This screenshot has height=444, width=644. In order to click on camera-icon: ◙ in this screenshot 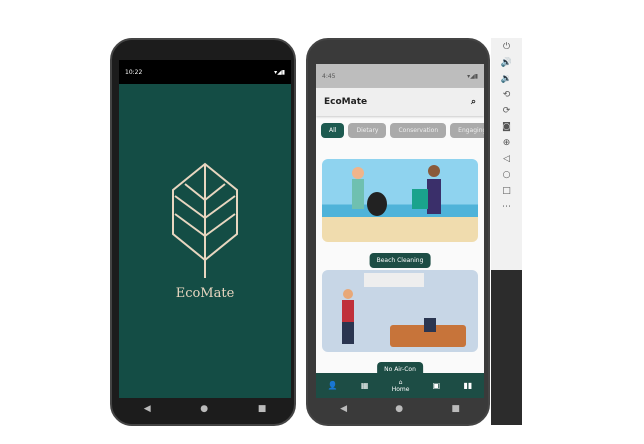, I will do `click(506, 127)`.